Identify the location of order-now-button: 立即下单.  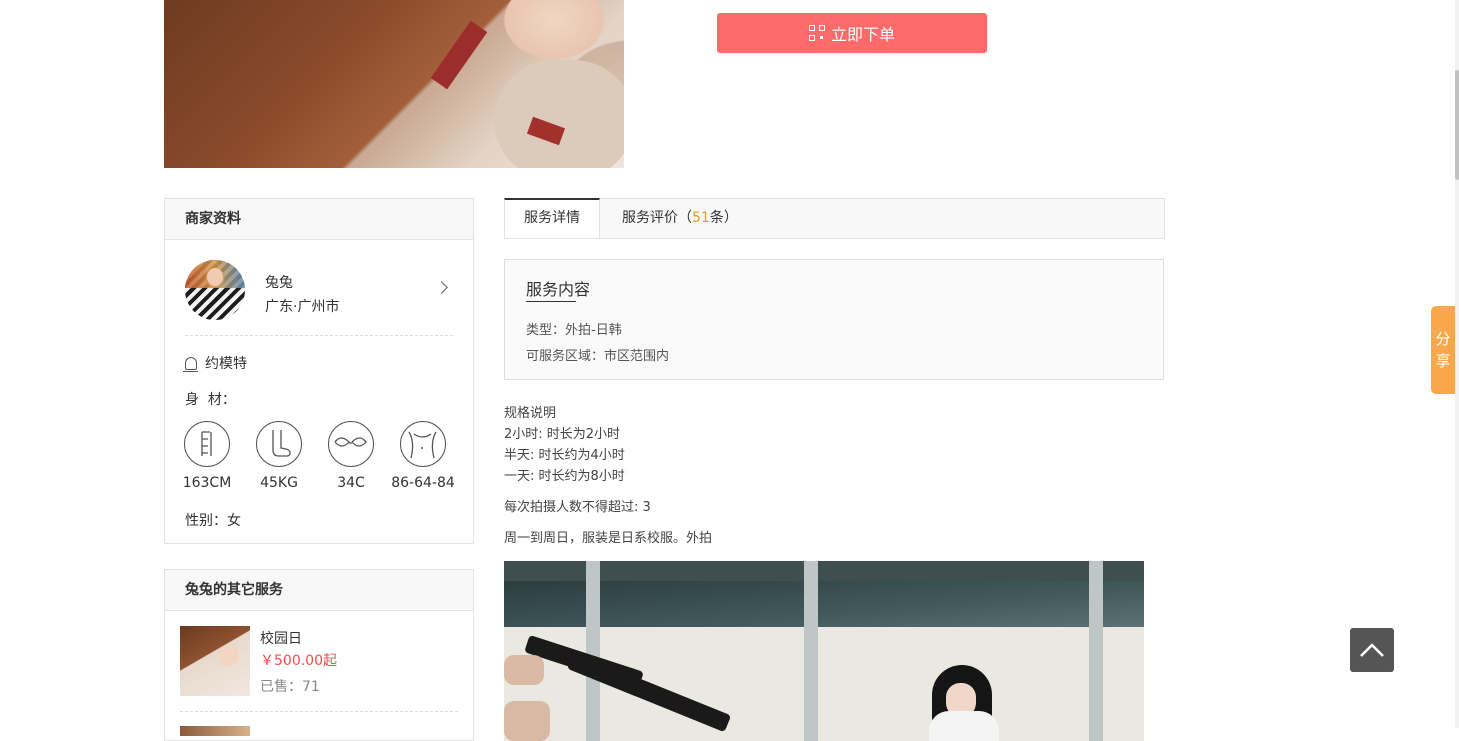
(852, 33).